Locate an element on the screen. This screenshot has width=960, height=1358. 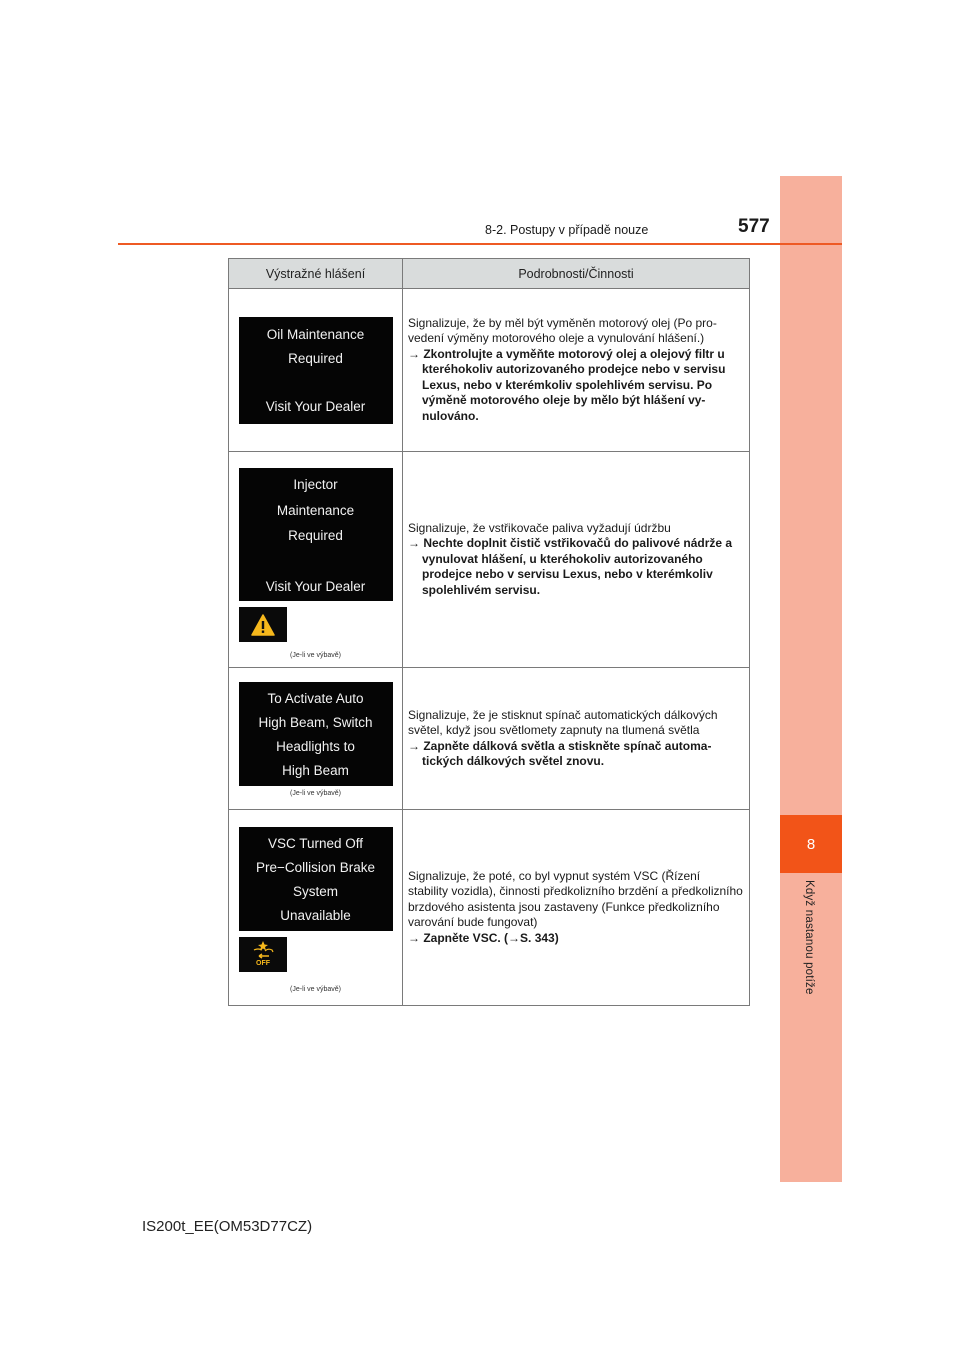
chapter-side-strip is located at coordinates (811, 679).